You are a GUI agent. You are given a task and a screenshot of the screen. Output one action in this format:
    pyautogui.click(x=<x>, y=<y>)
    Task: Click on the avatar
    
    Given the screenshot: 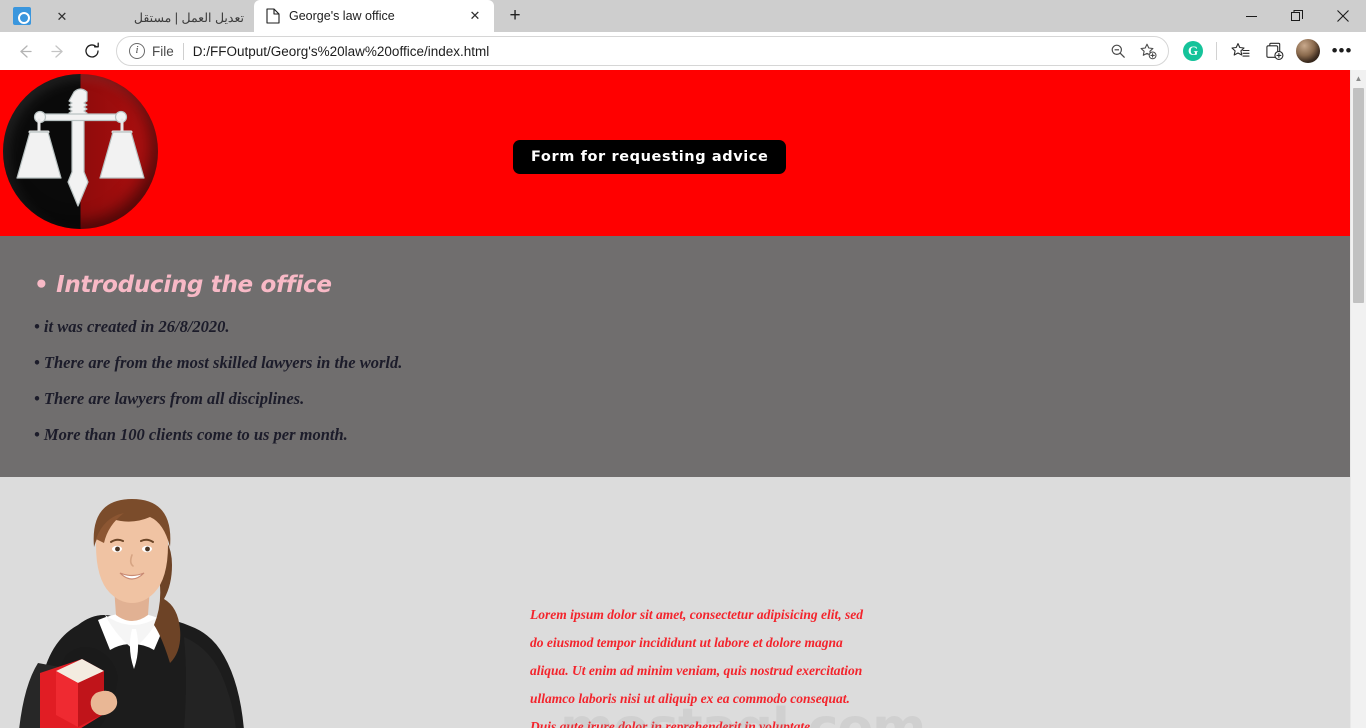 What is the action you would take?
    pyautogui.click(x=1308, y=51)
    